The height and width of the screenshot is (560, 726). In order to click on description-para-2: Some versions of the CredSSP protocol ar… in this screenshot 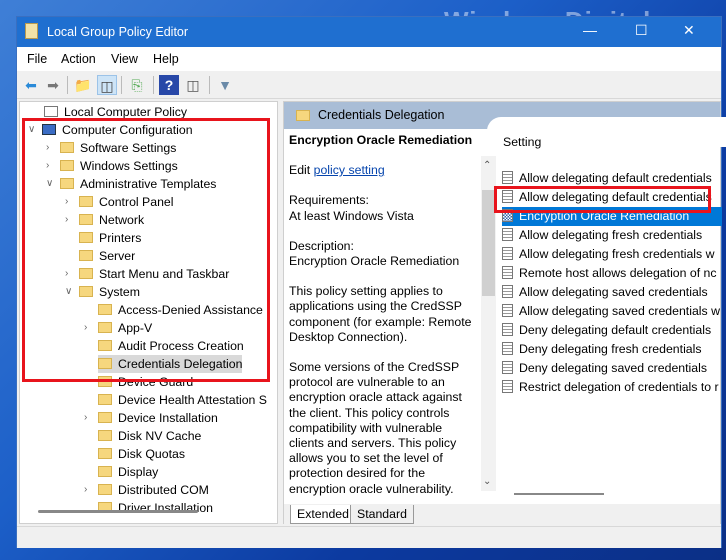, I will do `click(375, 428)`.